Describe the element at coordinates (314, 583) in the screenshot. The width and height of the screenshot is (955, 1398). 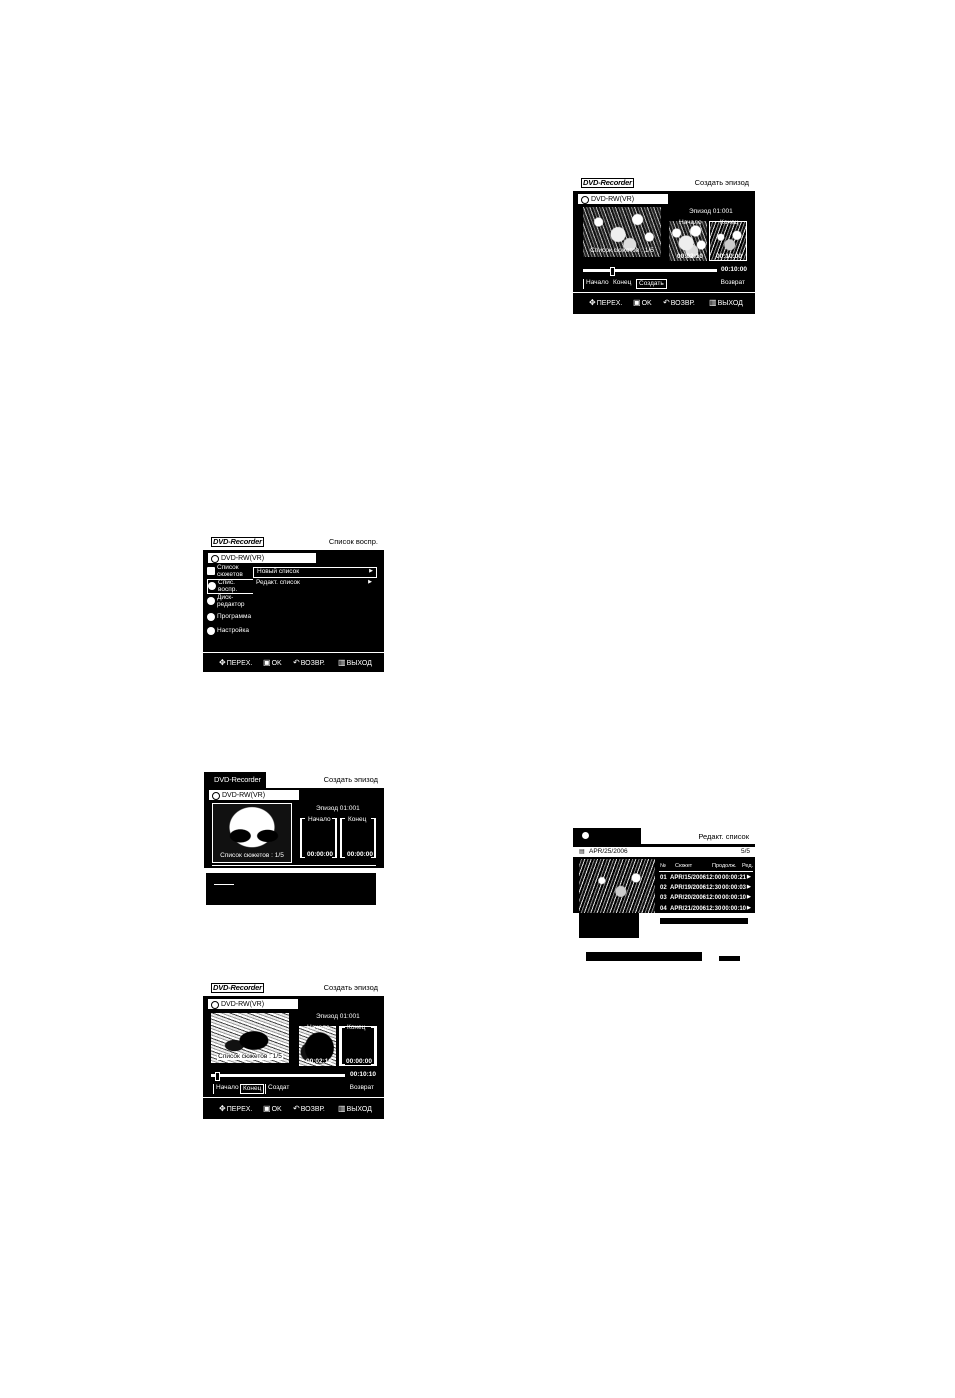
I see `submenu-edit-playlist: Редакт. список ▶` at that location.